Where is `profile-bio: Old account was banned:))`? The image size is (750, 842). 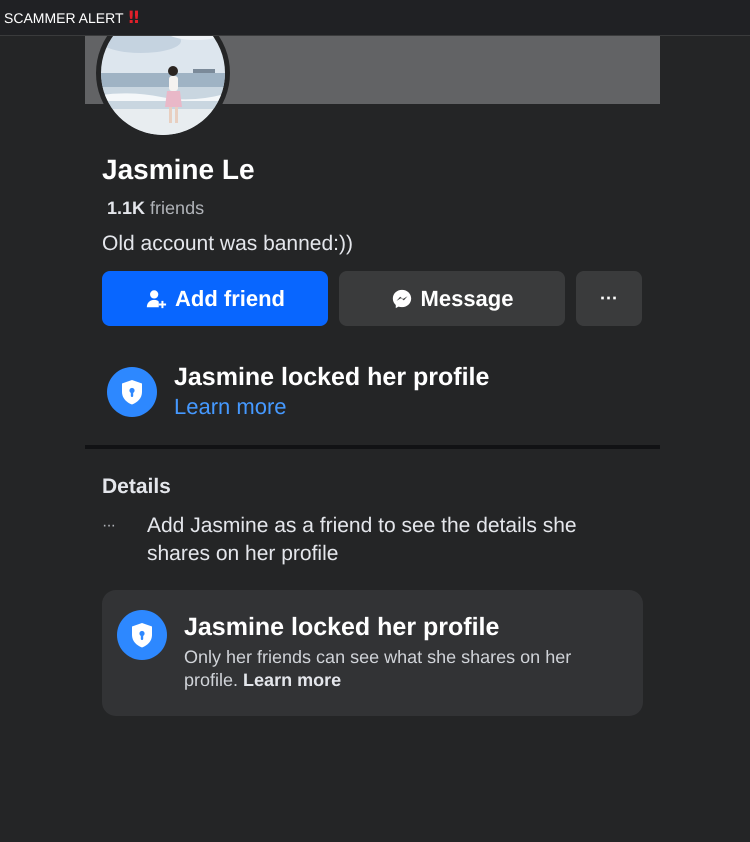 profile-bio: Old account was banned:)) is located at coordinates (228, 244).